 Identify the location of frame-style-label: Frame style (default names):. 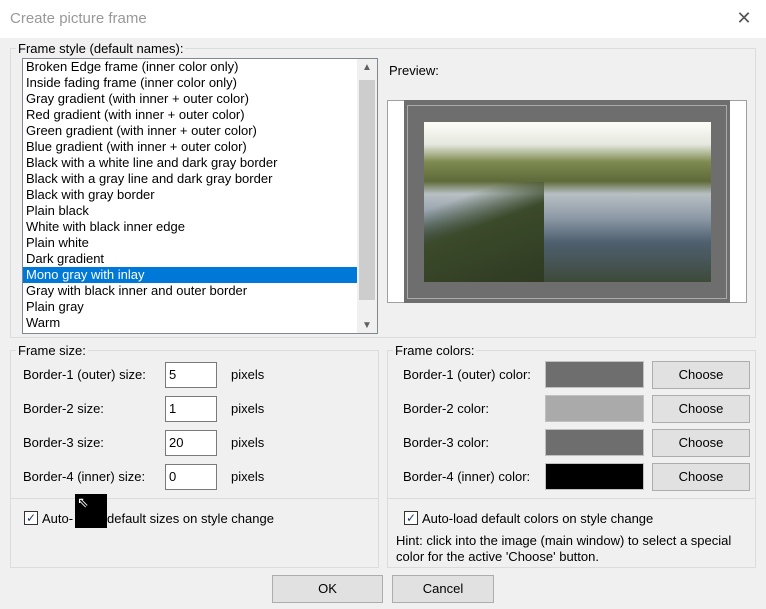
(101, 48).